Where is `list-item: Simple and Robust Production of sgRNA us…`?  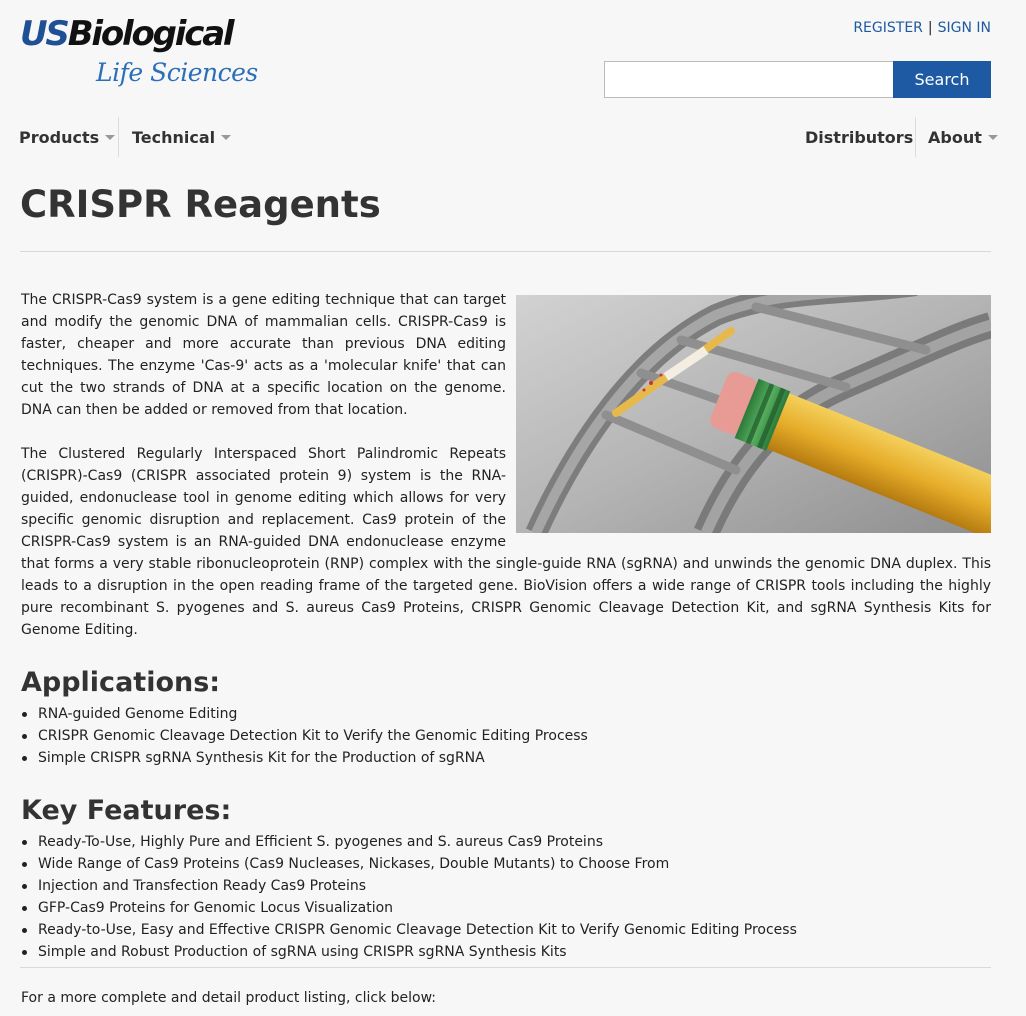 list-item: Simple and Robust Production of sgRNA us… is located at coordinates (506, 952).